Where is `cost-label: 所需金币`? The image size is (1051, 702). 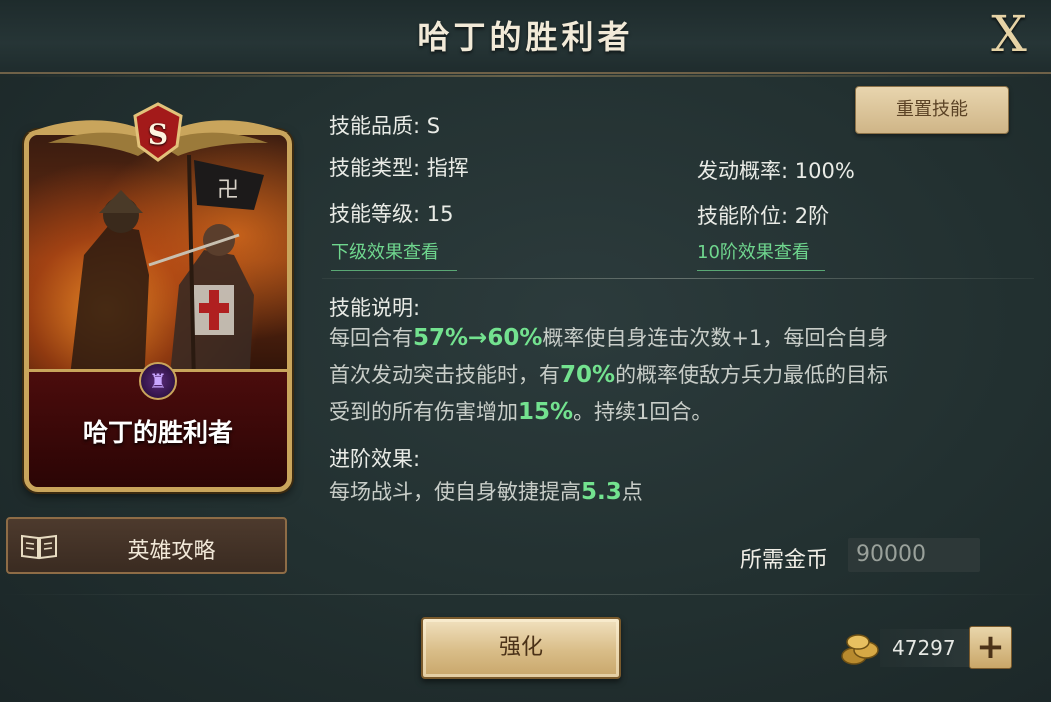 cost-label: 所需金币 is located at coordinates (784, 560).